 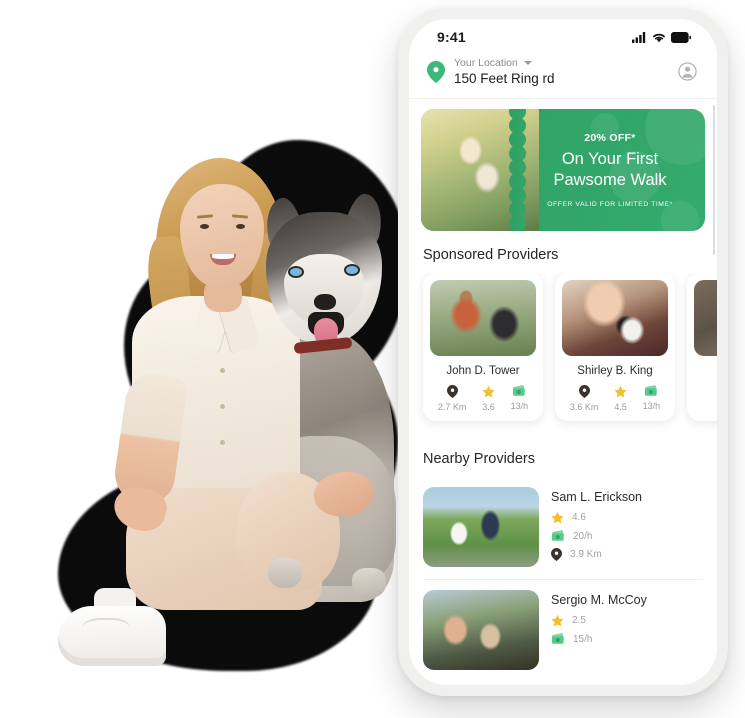 What do you see at coordinates (566, 71) in the screenshot?
I see `location-texts: Your Location 150 Feet Ring rd` at bounding box center [566, 71].